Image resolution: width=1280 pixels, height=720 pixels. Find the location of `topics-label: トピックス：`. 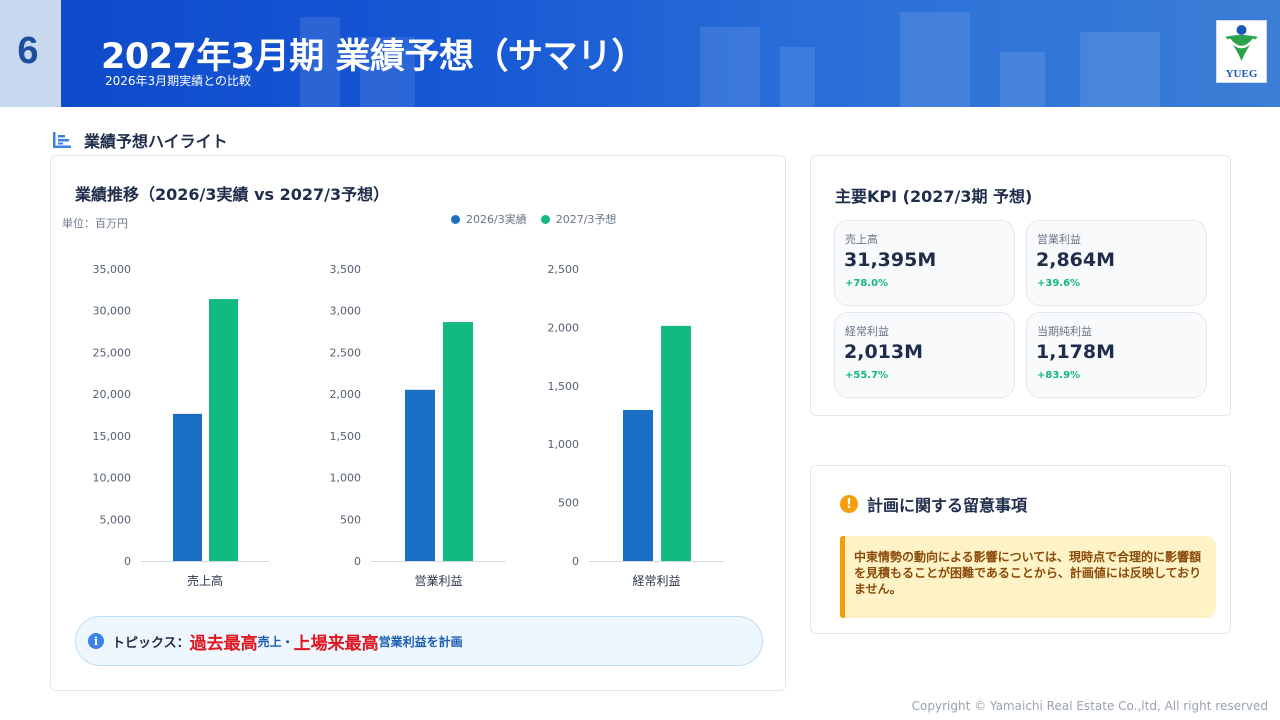

topics-label: トピックス： is located at coordinates (151, 643).